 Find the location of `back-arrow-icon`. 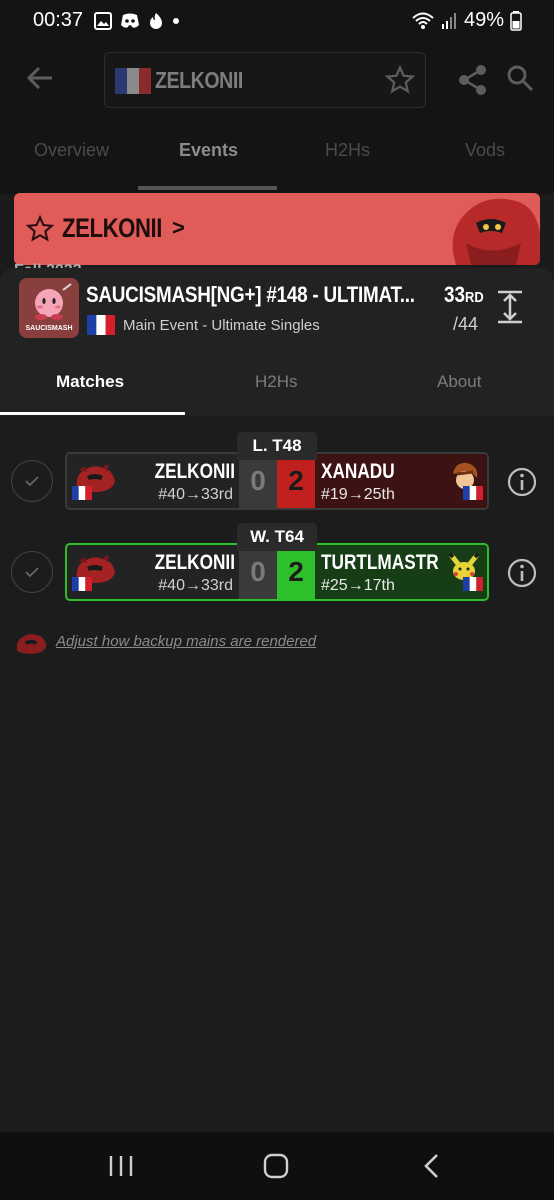

back-arrow-icon is located at coordinates (40, 78).